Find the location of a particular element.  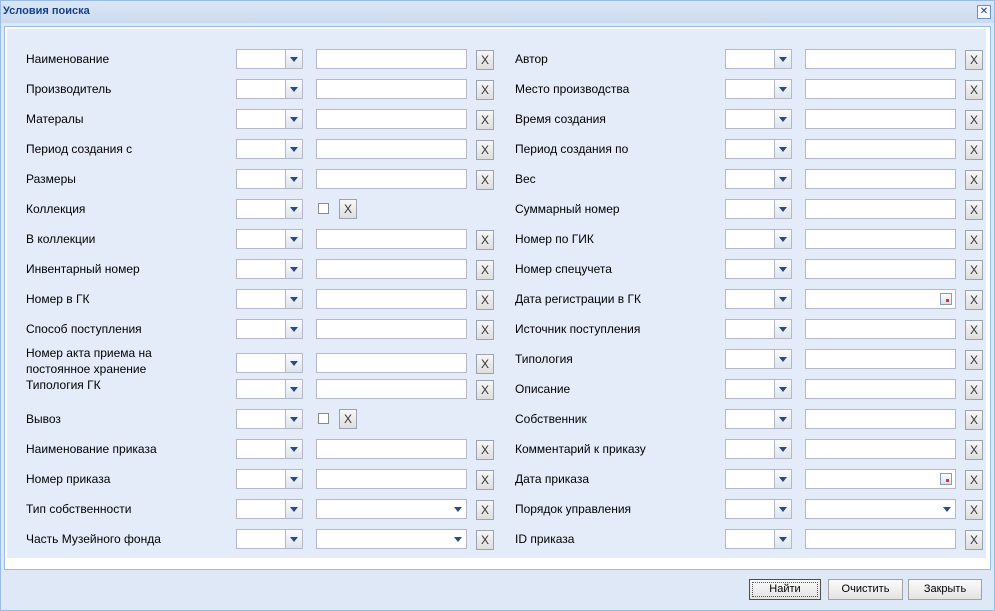

left-row-6-value-input is located at coordinates (391, 239).